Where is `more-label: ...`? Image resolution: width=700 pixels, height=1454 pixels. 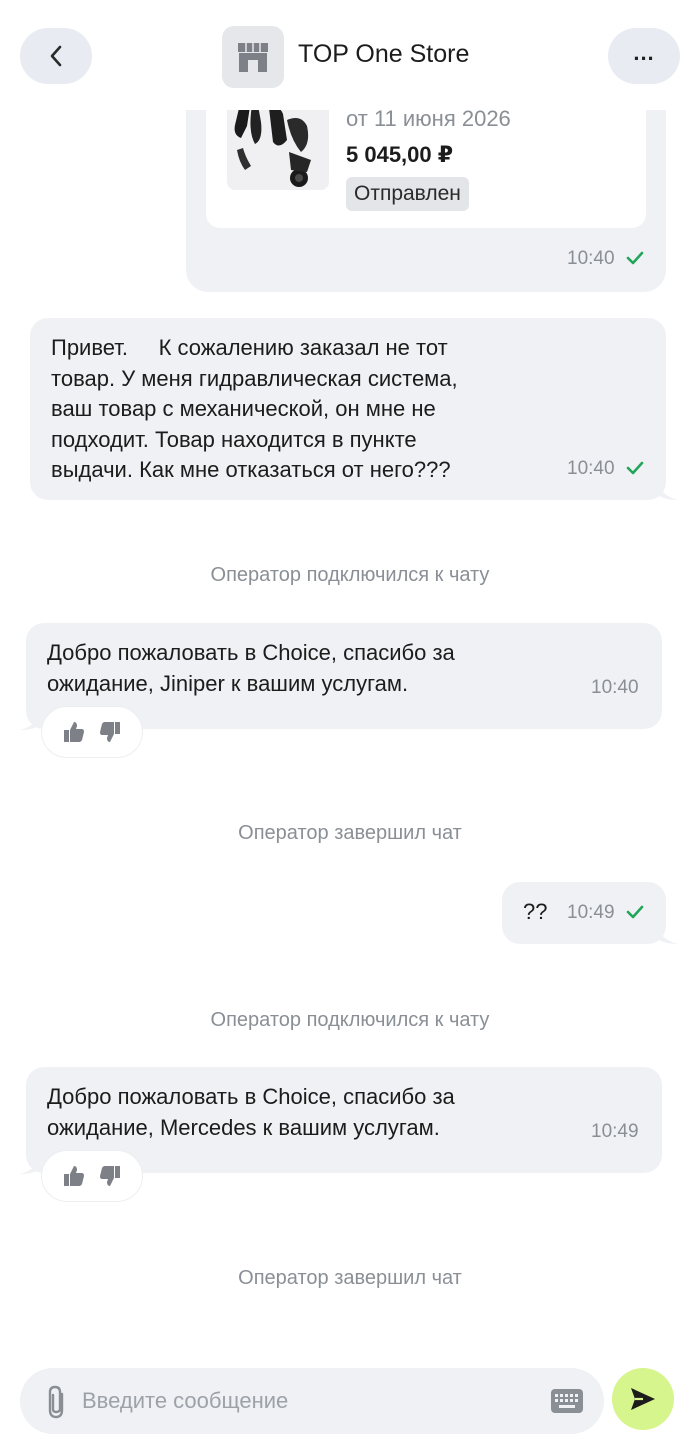 more-label: ... is located at coordinates (644, 52).